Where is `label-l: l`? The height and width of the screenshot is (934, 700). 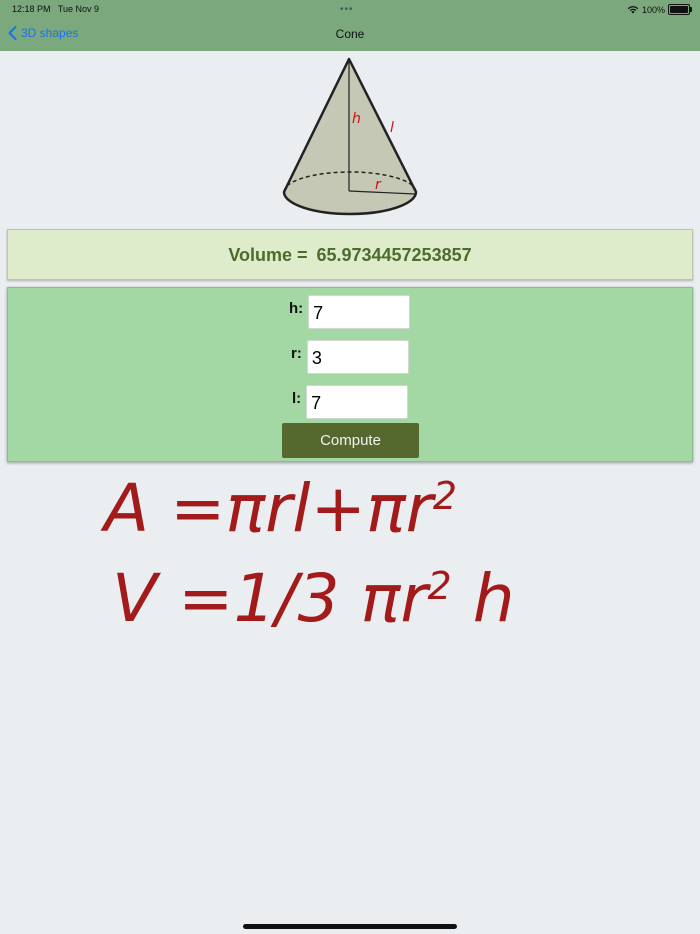
label-l: l is located at coordinates (392, 128).